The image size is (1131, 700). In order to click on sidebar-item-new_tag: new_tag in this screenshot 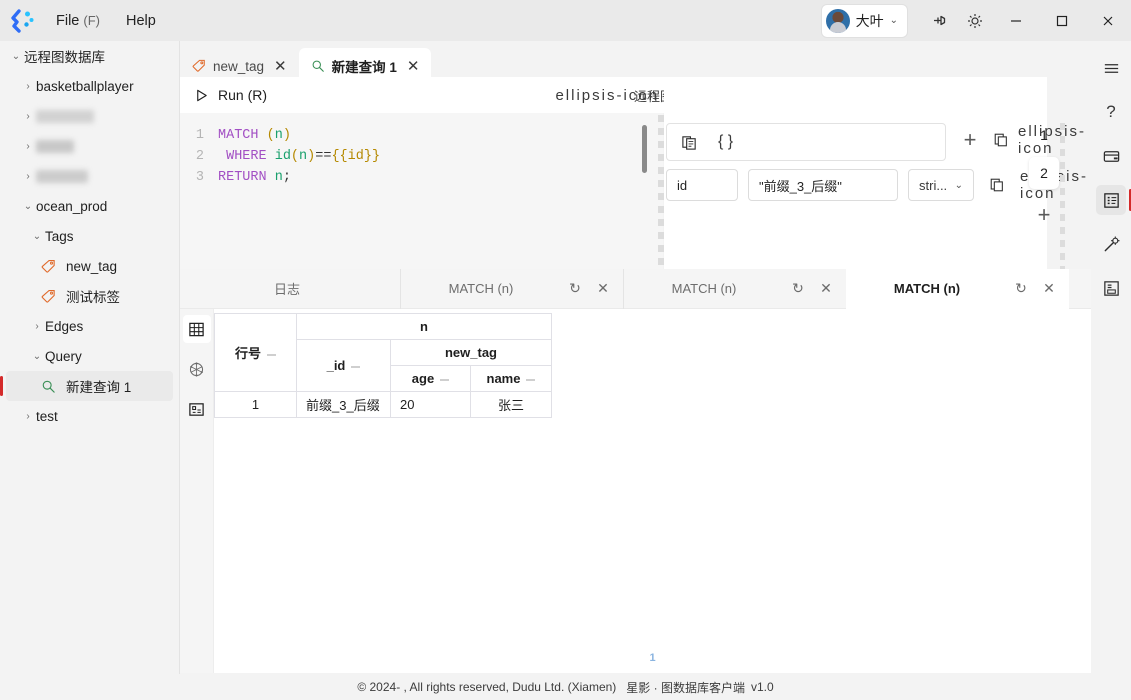, I will do `click(89, 266)`.